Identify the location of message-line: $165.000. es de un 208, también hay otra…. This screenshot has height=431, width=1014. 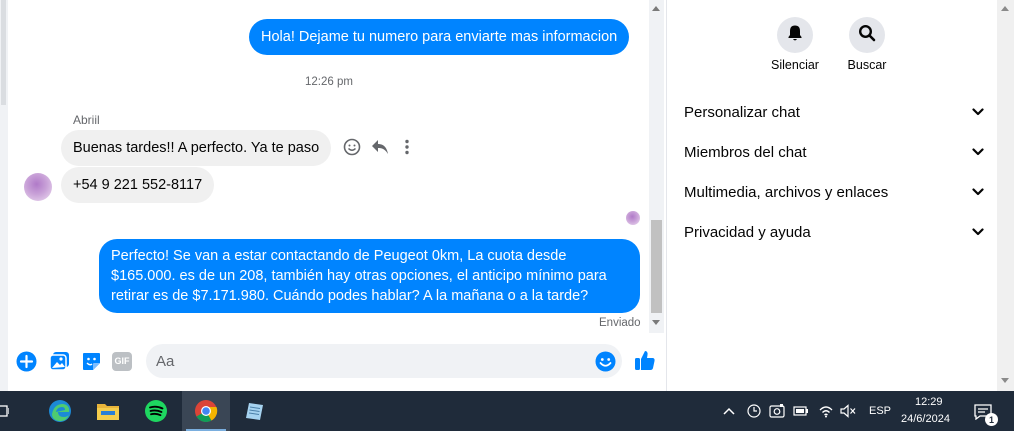
(359, 276).